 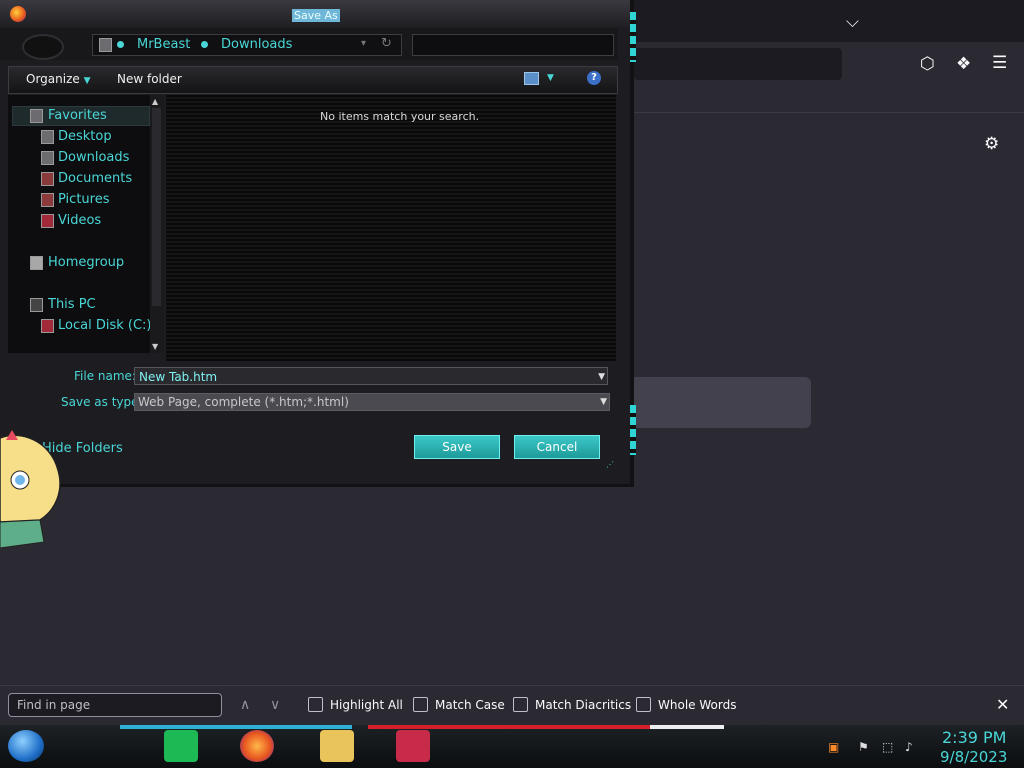 I want to click on dropdown-arrow-icon: ▼, so click(x=87, y=81).